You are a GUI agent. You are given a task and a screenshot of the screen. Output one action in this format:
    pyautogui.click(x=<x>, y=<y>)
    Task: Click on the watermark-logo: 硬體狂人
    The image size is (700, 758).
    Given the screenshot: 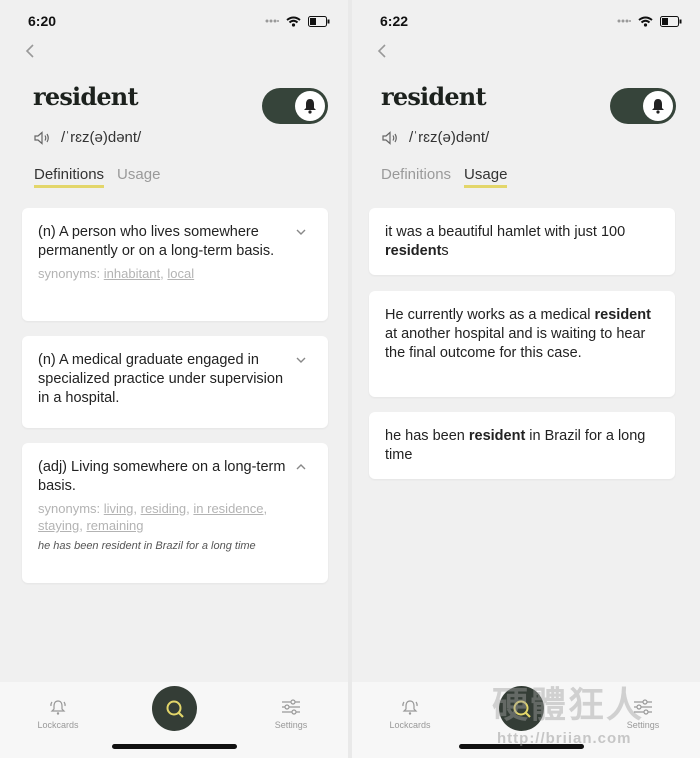 What is the action you would take?
    pyautogui.click(x=568, y=704)
    